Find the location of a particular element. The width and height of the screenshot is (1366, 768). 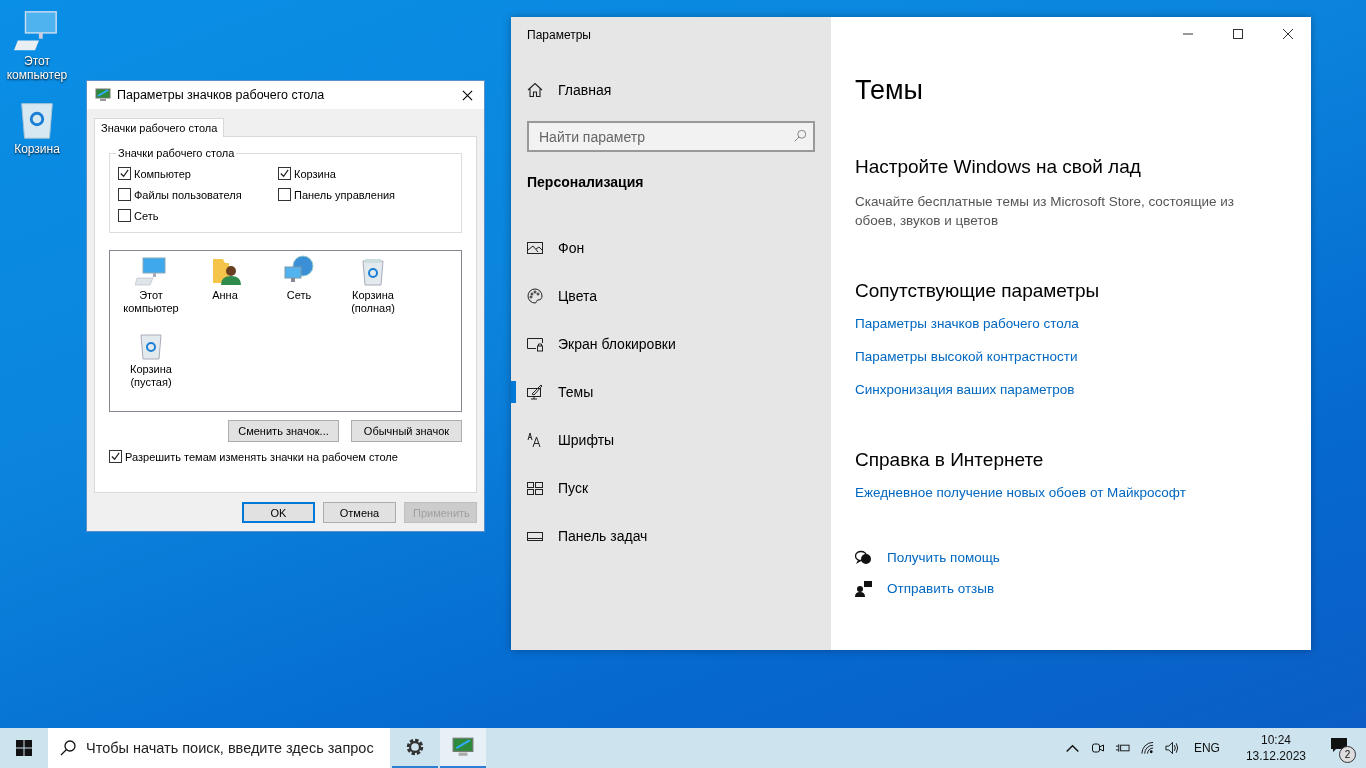

chat-question-icon is located at coordinates (864, 557).